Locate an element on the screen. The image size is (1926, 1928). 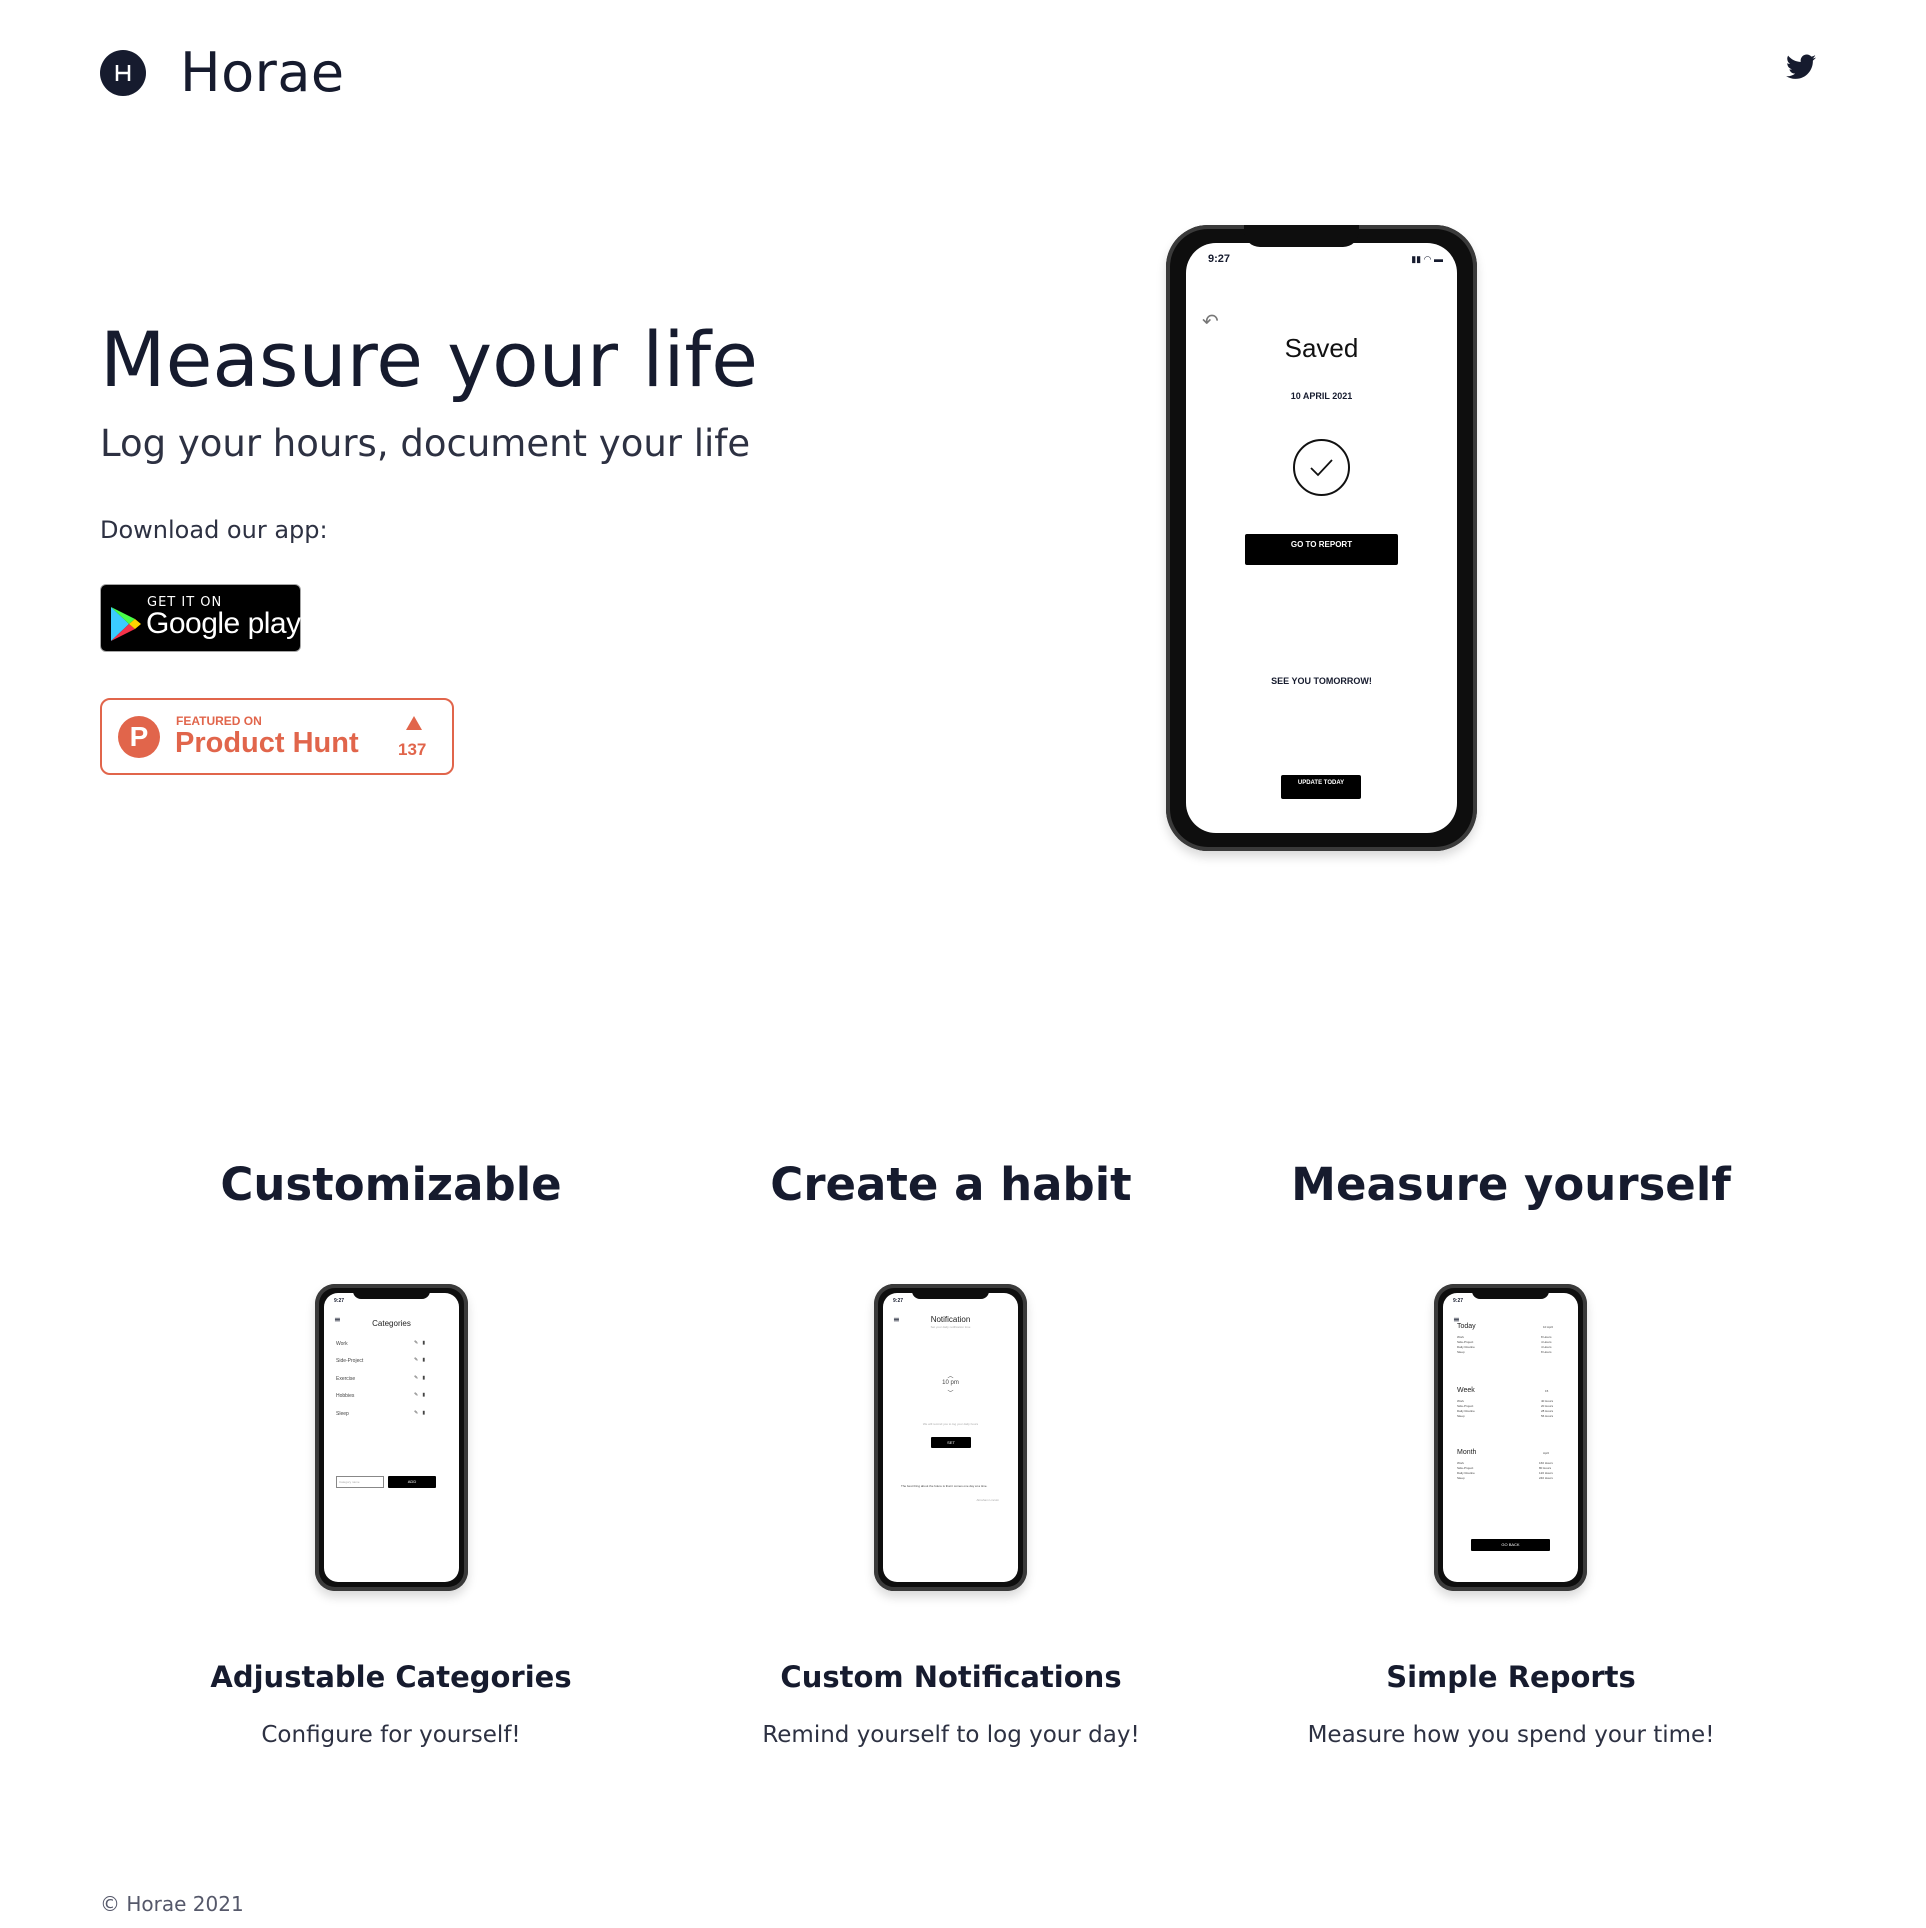
feature-title-customizable: Customizable is located at coordinates (391, 1184).